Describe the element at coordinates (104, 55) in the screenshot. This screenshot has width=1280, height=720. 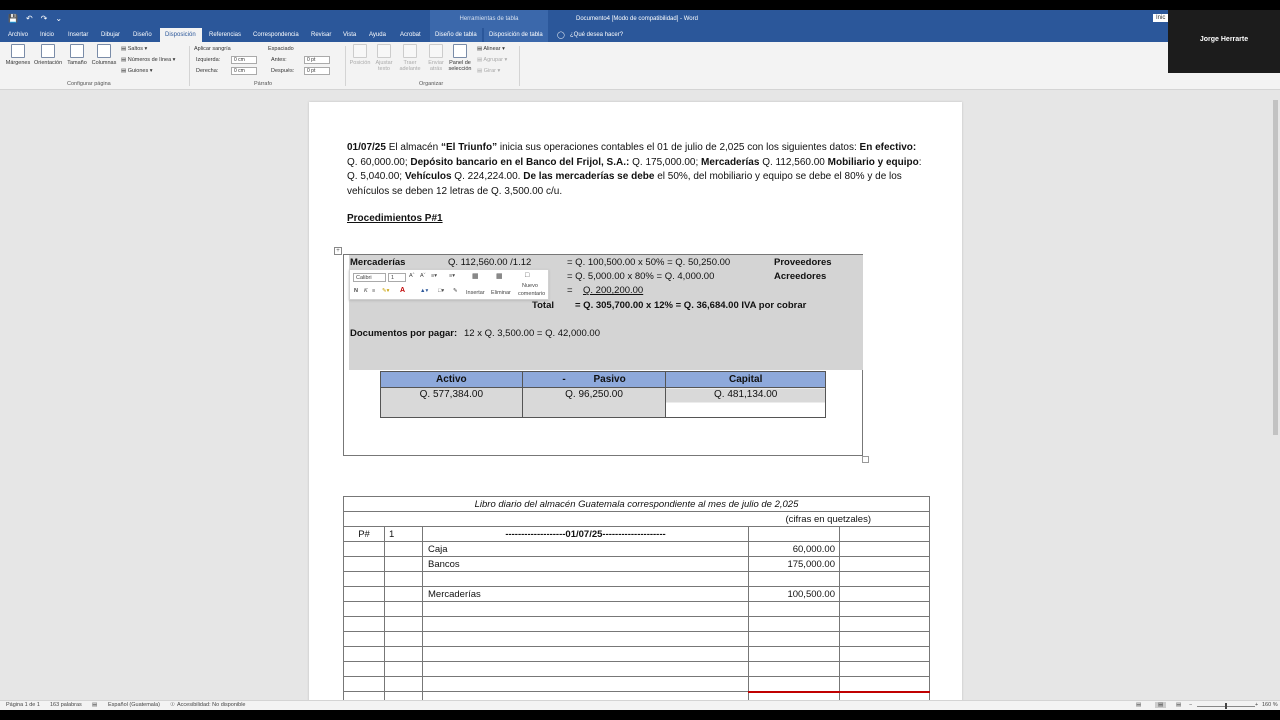
I see `columns-button: Columnas` at that location.